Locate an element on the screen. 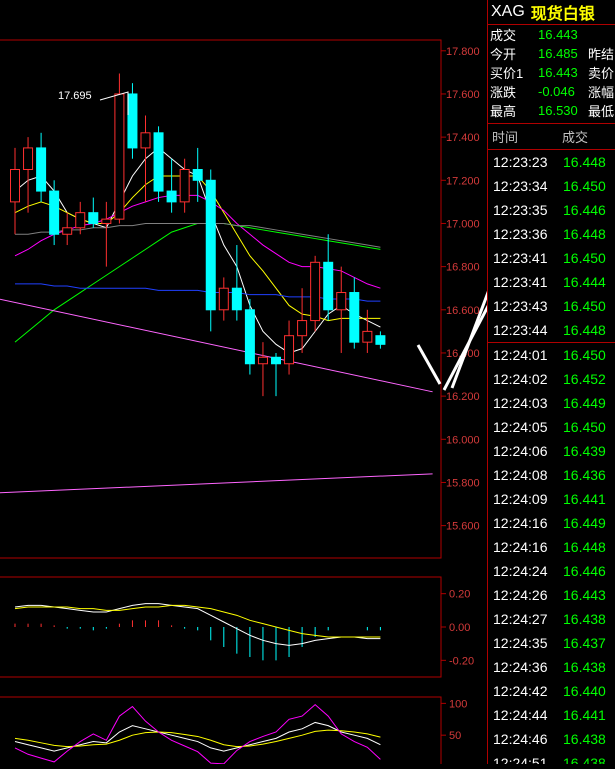 The image size is (615, 769). trade-row: 12:24:44 16.441 is located at coordinates (551, 715).